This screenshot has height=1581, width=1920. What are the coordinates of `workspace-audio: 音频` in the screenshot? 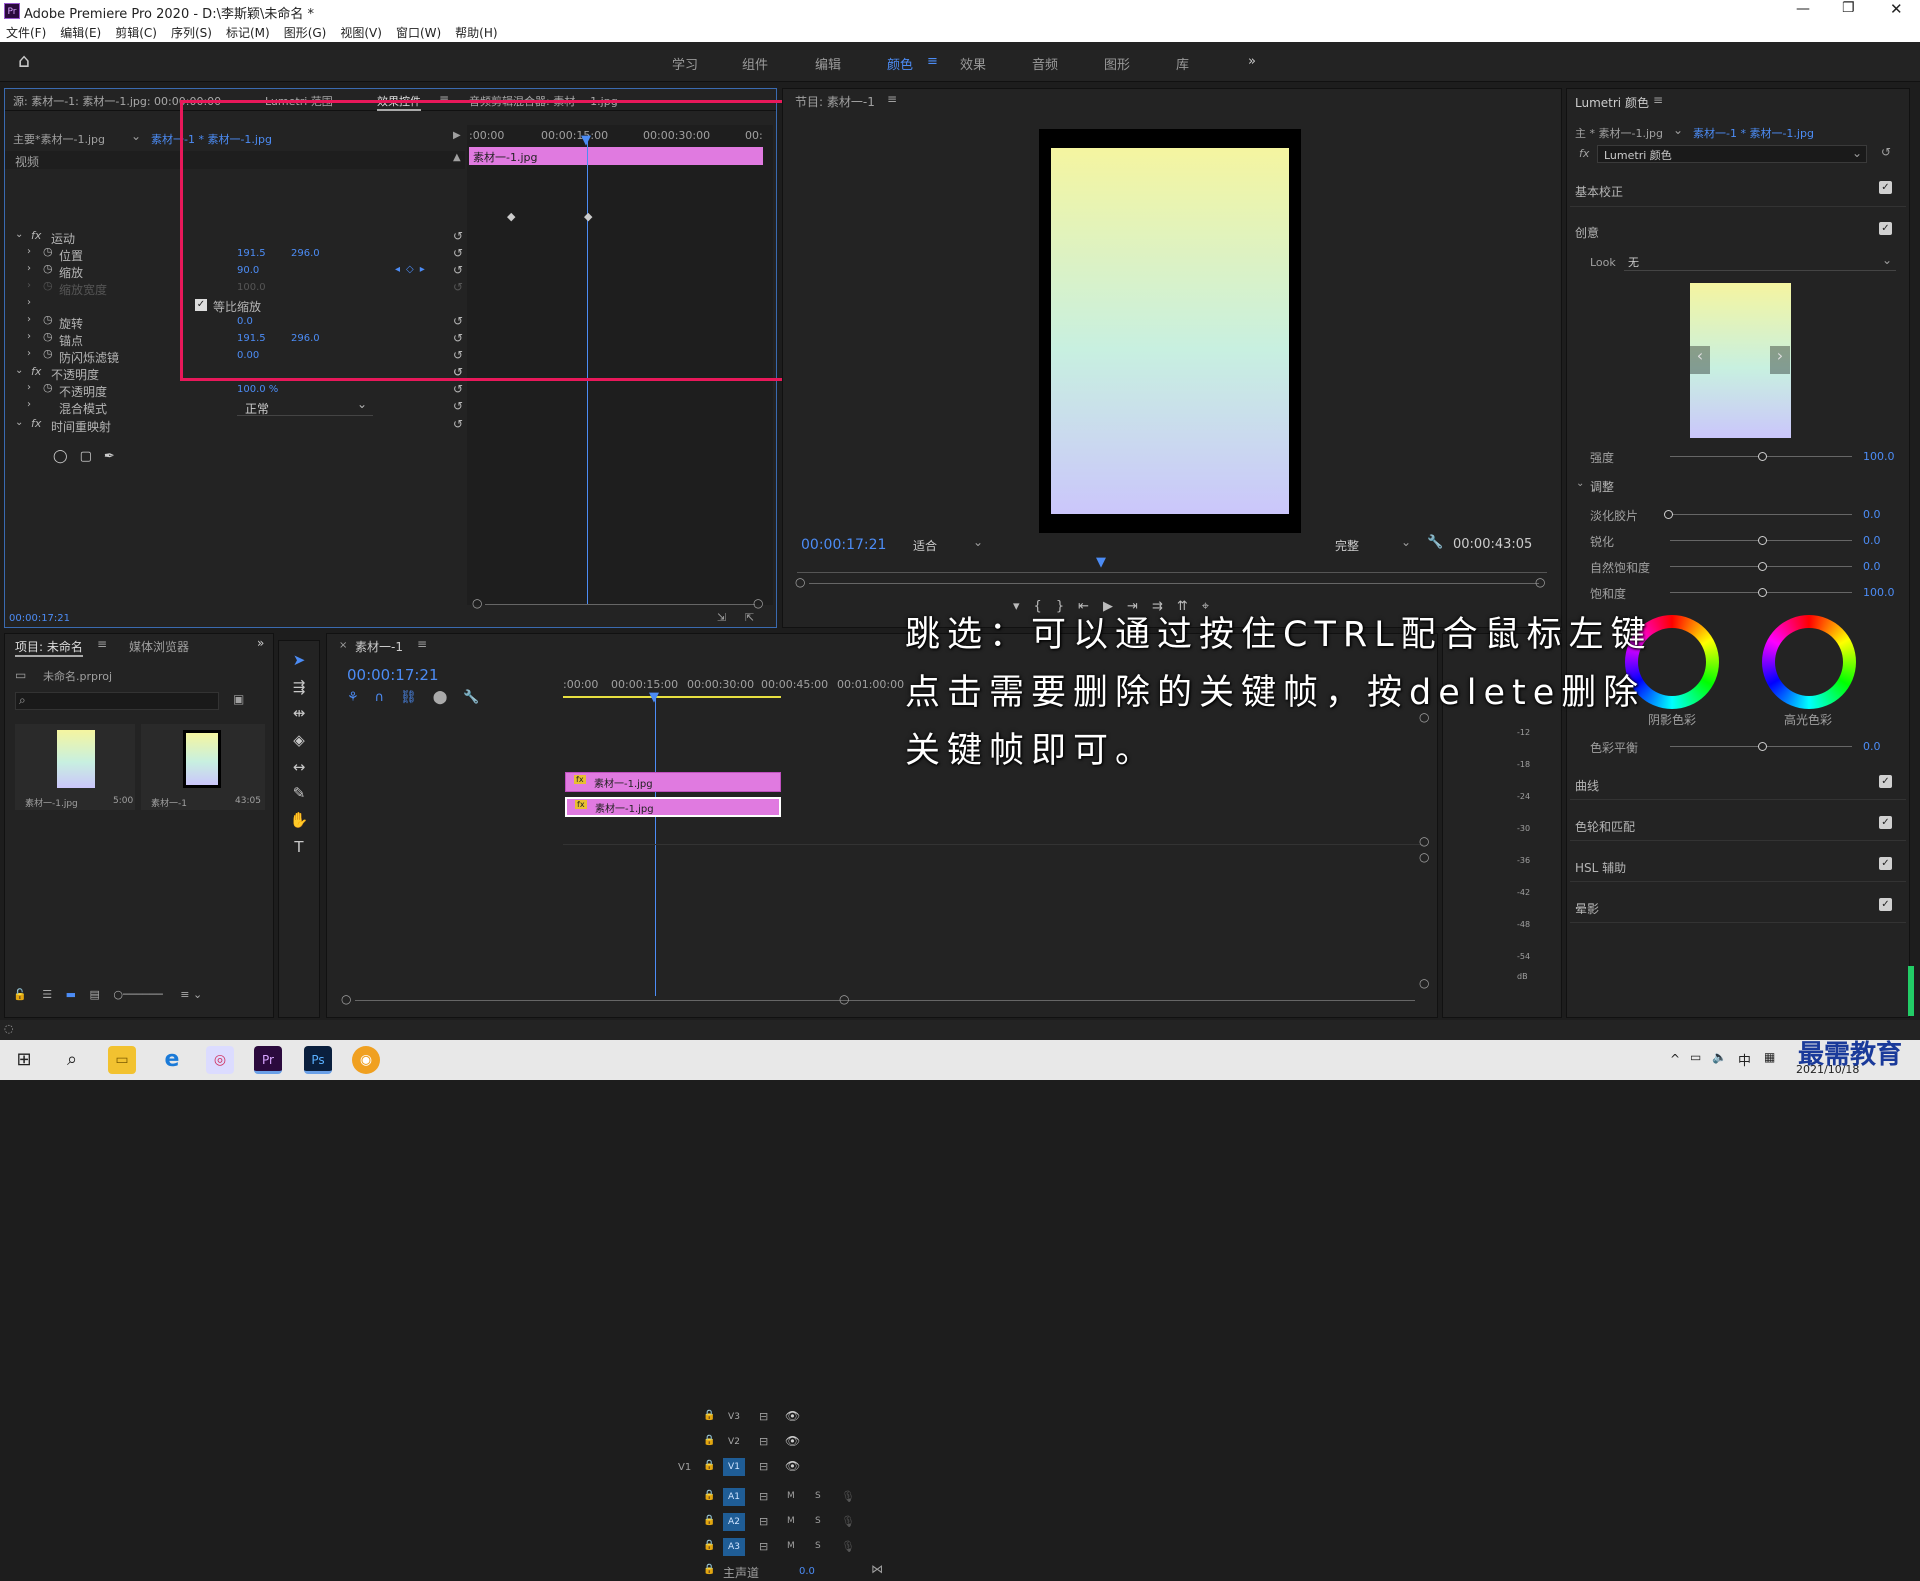 It's located at (1045, 63).